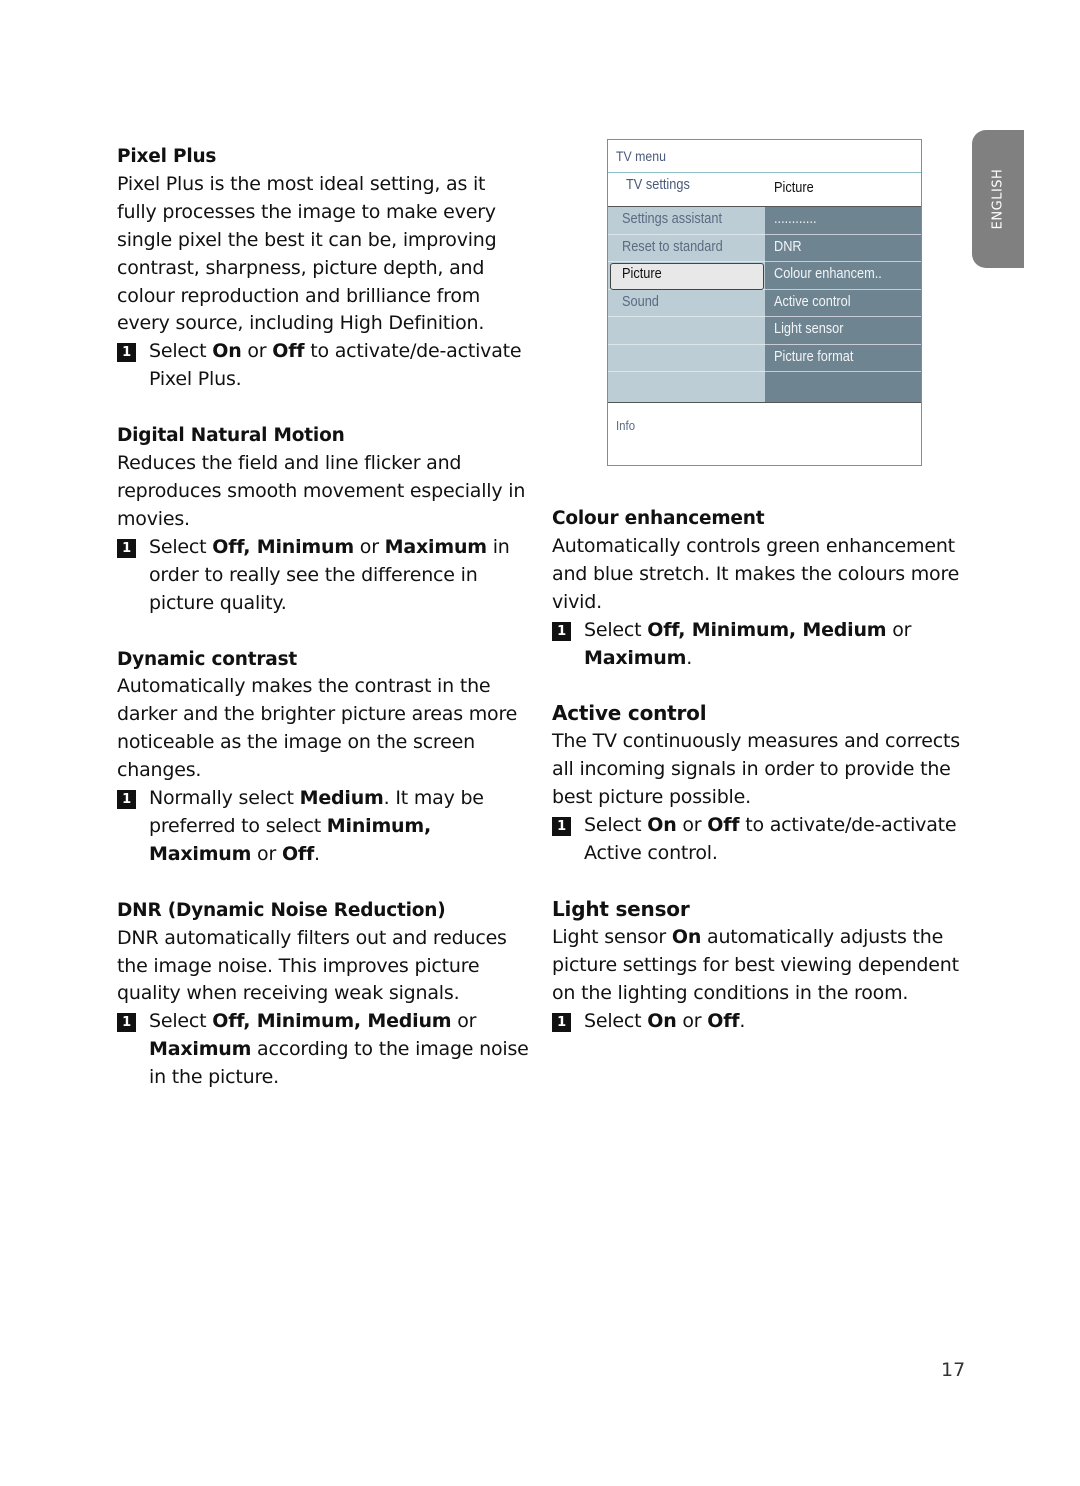 This screenshot has height=1486, width=1080. Describe the element at coordinates (788, 246) in the screenshot. I see `tv-submenu-item-label: DNR` at that location.